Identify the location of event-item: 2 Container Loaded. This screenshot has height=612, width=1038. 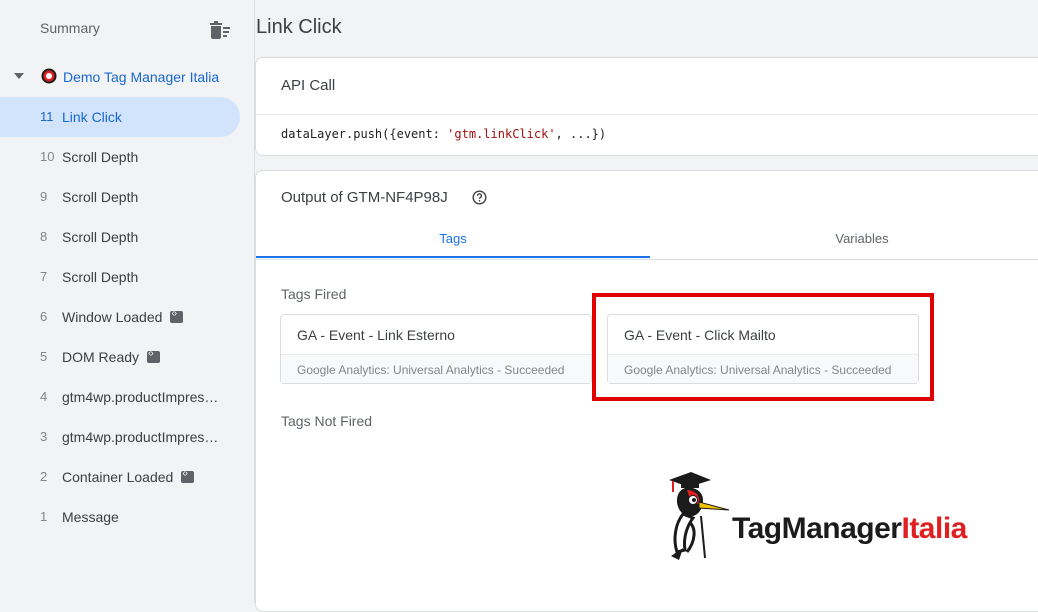
(120, 477).